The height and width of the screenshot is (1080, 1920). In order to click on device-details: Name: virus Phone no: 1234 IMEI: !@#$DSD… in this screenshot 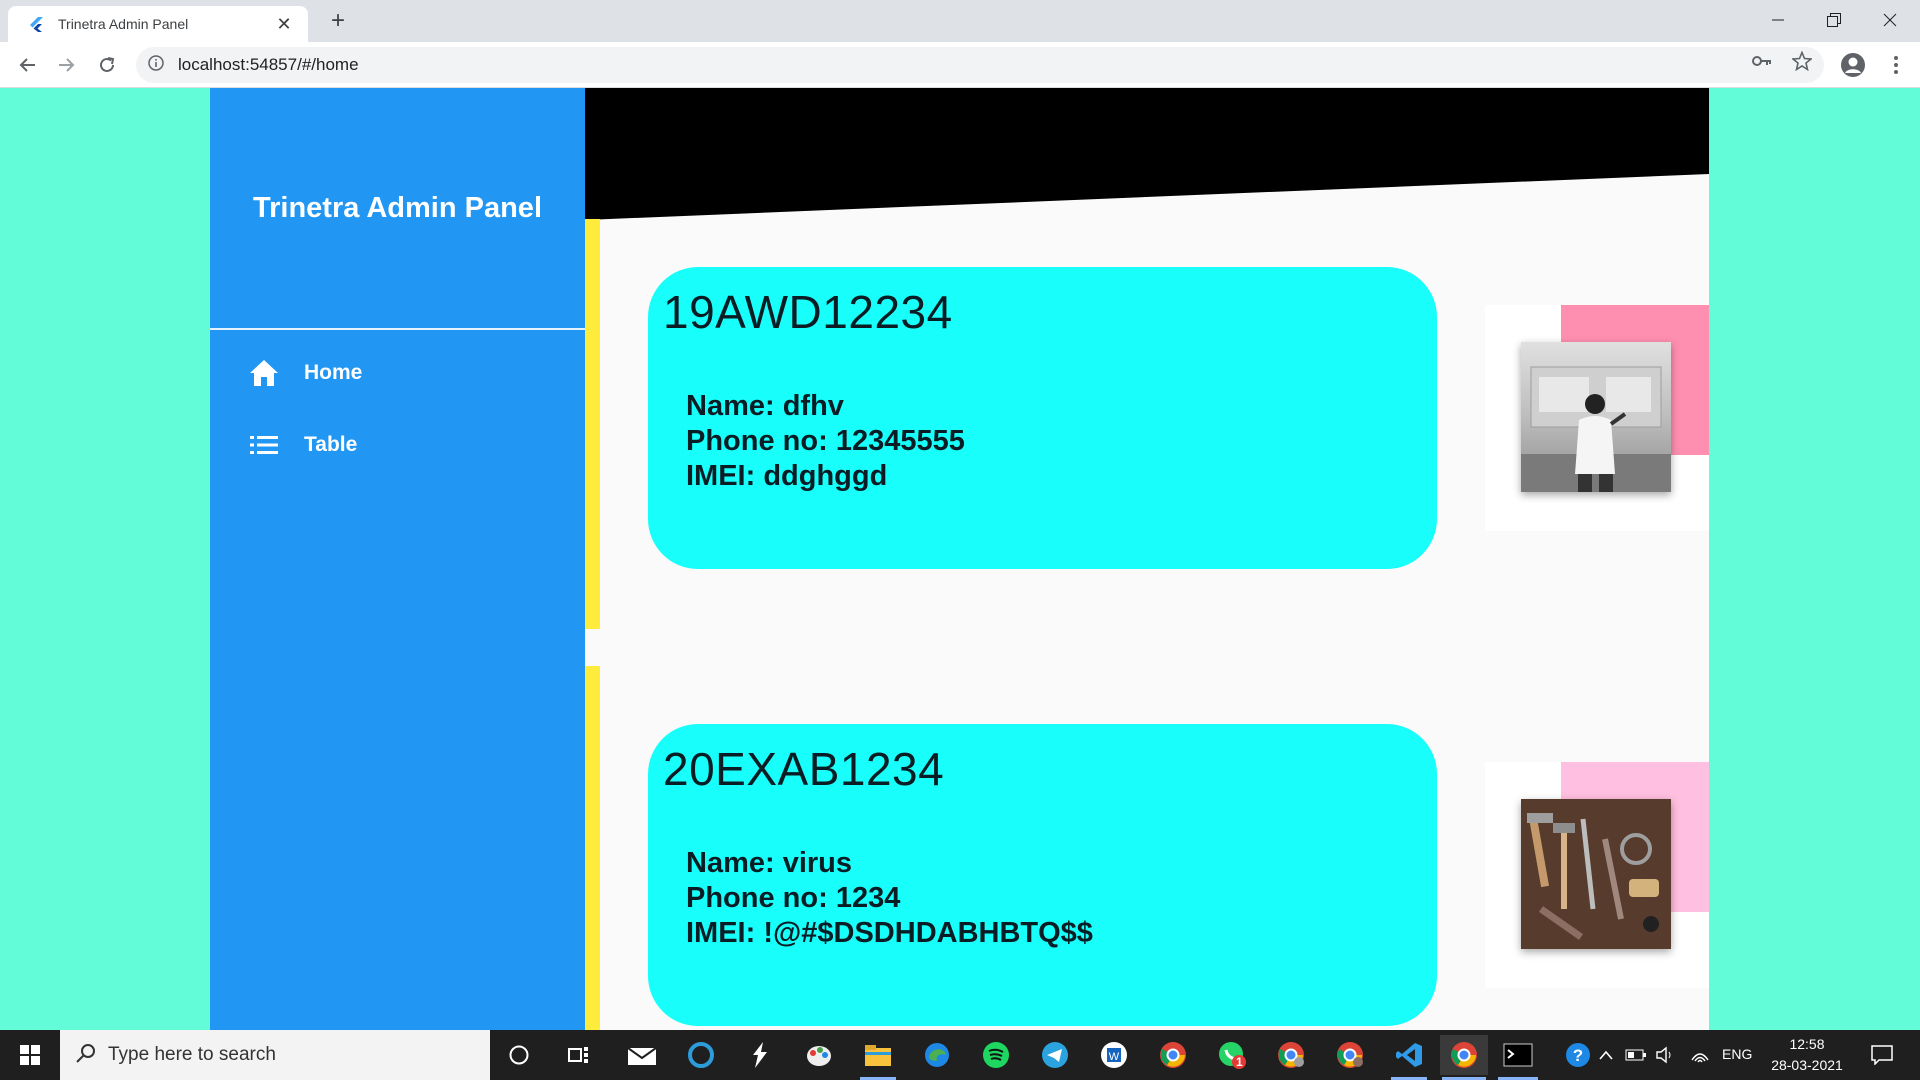, I will do `click(1061, 898)`.